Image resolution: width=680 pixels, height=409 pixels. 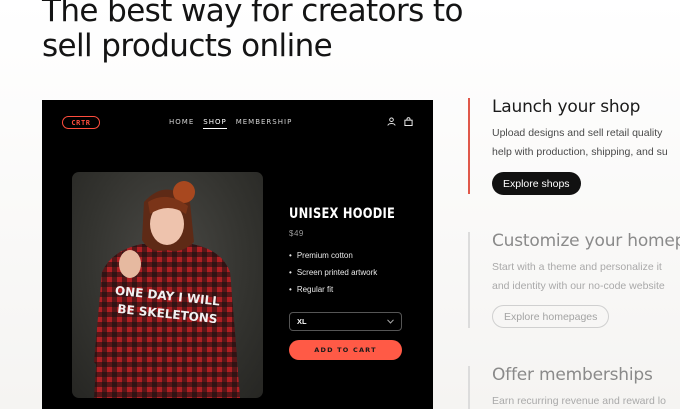 What do you see at coordinates (264, 123) in the screenshot?
I see `nav-membership: MEMBERSHIP` at bounding box center [264, 123].